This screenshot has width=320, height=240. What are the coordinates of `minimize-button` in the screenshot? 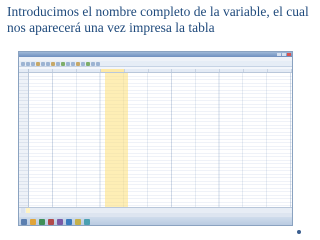 It's located at (279, 54).